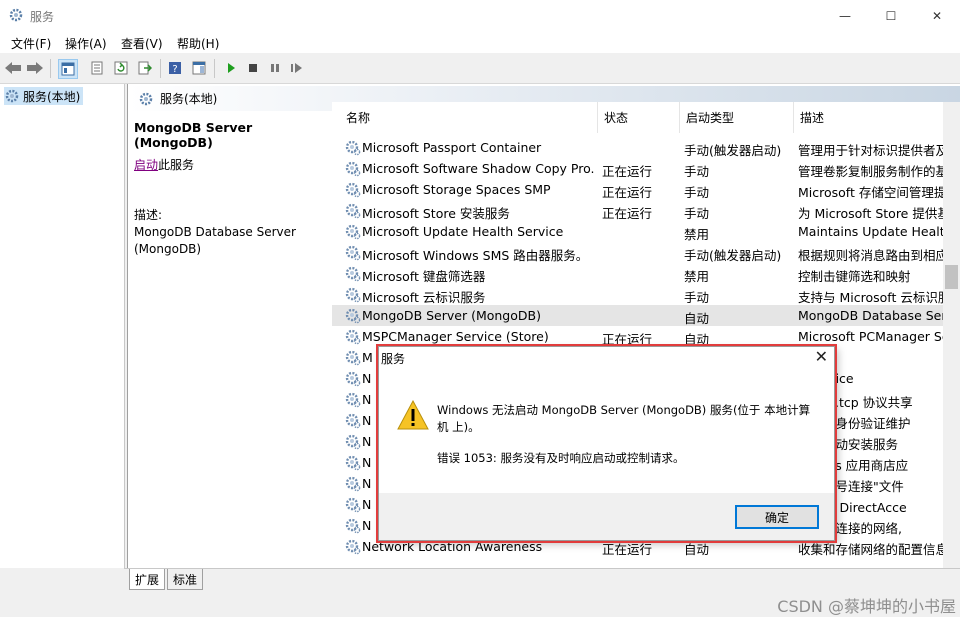 The image size is (960, 617). What do you see at coordinates (821, 356) in the screenshot?
I see `dialog-close-button: ✕` at bounding box center [821, 356].